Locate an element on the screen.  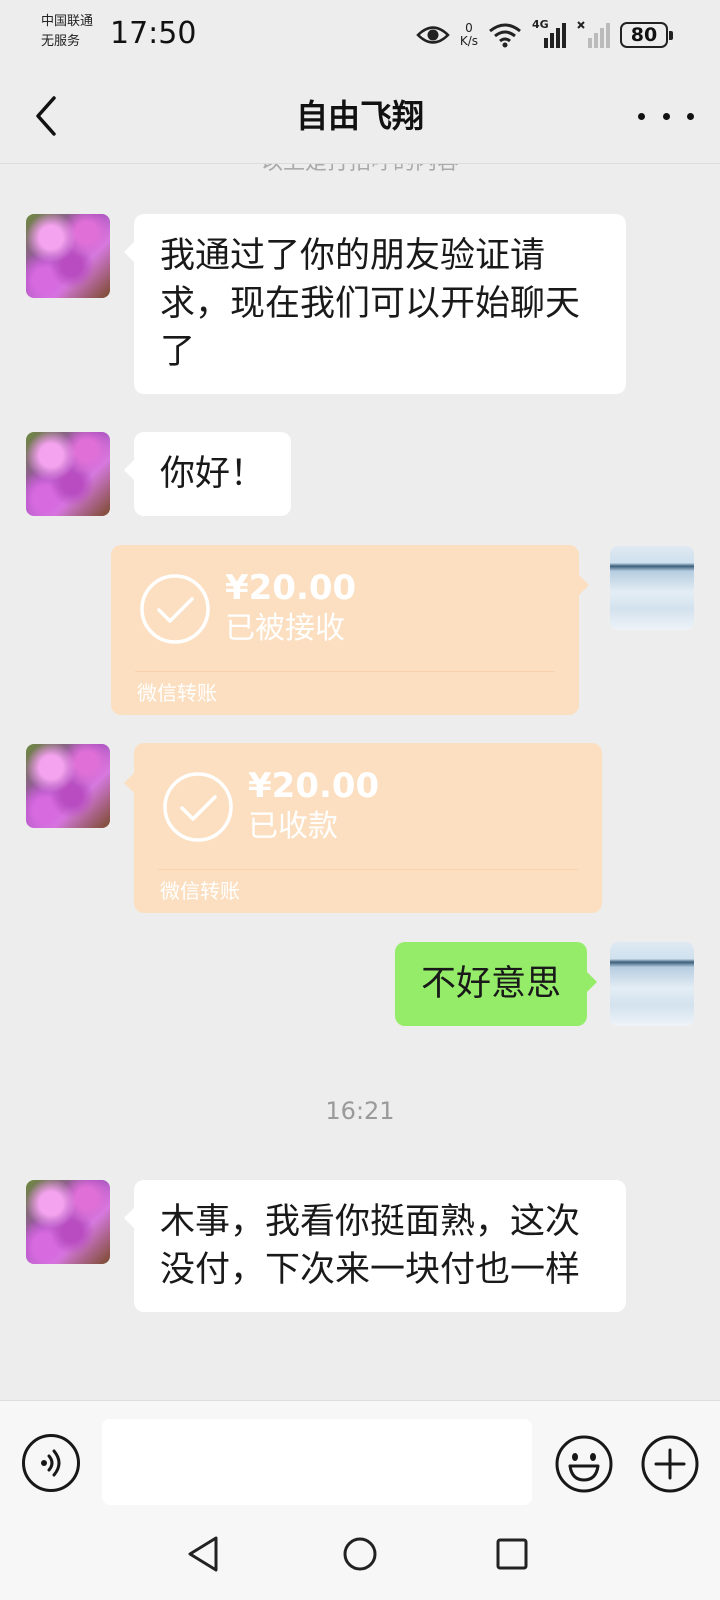
transfer-status: 已收款 is located at coordinates (293, 826).